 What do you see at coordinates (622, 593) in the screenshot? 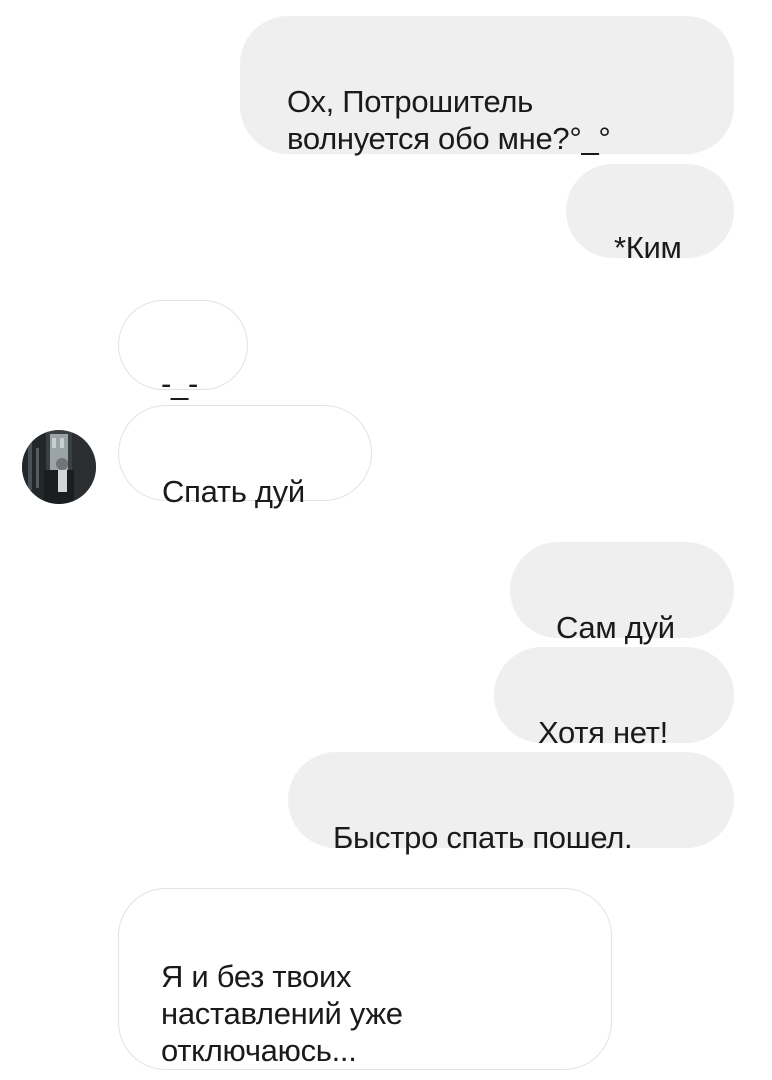
I see `message-bubble-outgoing: Сам дуй` at bounding box center [622, 593].